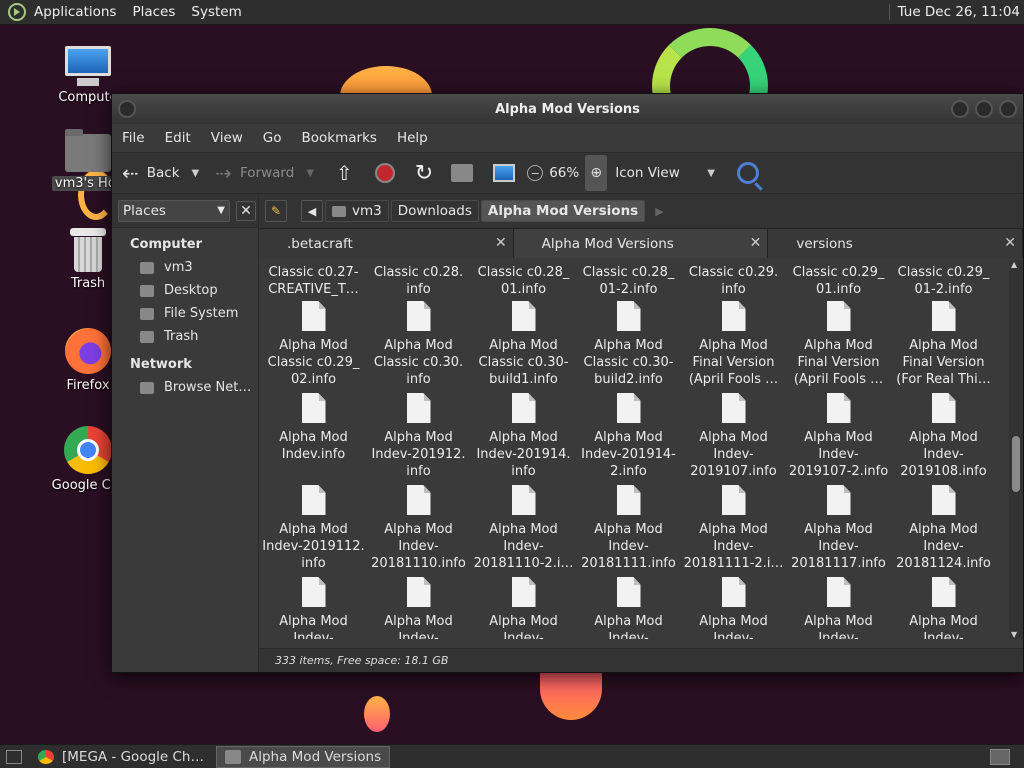  Describe the element at coordinates (1014, 264) in the screenshot. I see `scroll-up-icon: ▲` at that location.